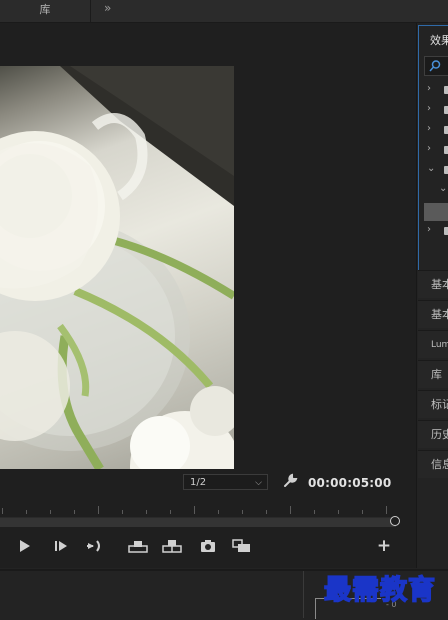  I want to click on search-icon, so click(435, 66).